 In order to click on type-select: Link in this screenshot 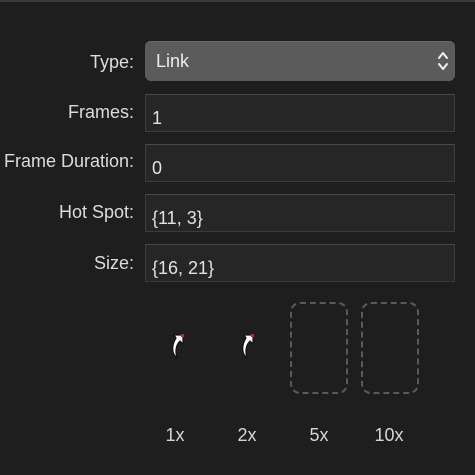, I will do `click(300, 61)`.